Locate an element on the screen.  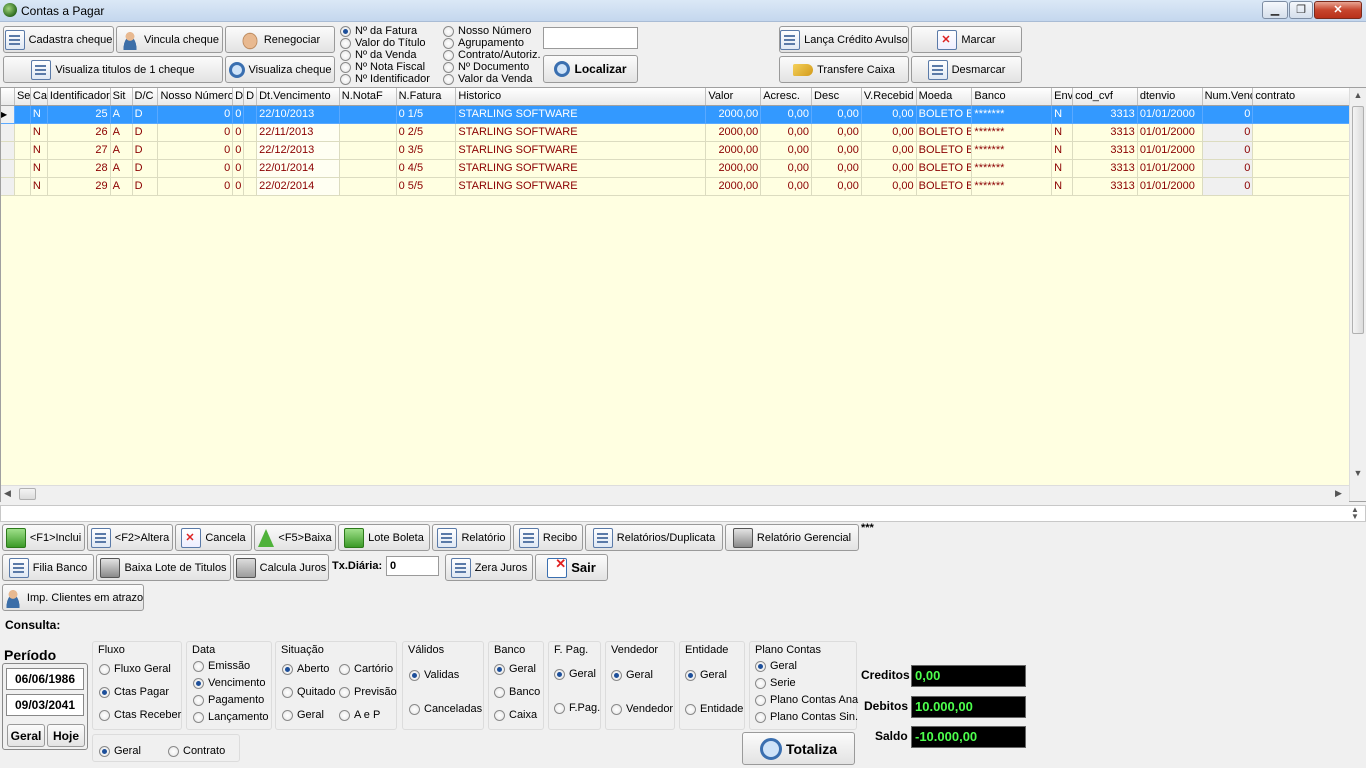
banco-geral-radio: Geral is located at coordinates (515, 669).